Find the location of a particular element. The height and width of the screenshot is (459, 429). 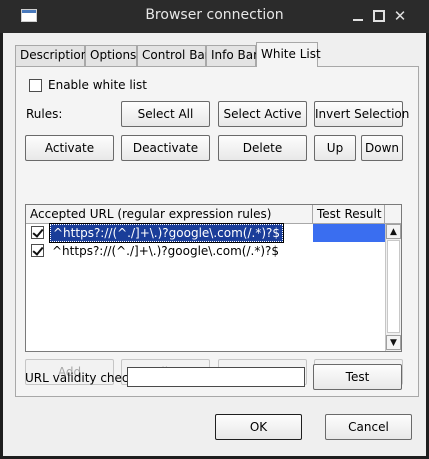

url-validity-label: URL validity check is located at coordinates (80, 378).